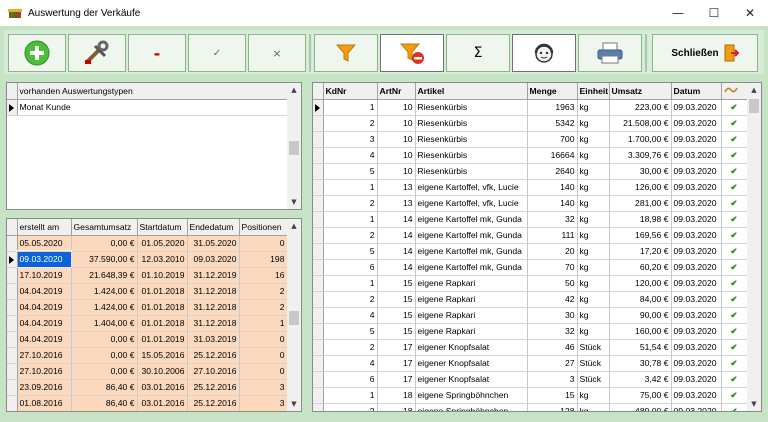  I want to click on sale-cell: 10, so click(396, 107).